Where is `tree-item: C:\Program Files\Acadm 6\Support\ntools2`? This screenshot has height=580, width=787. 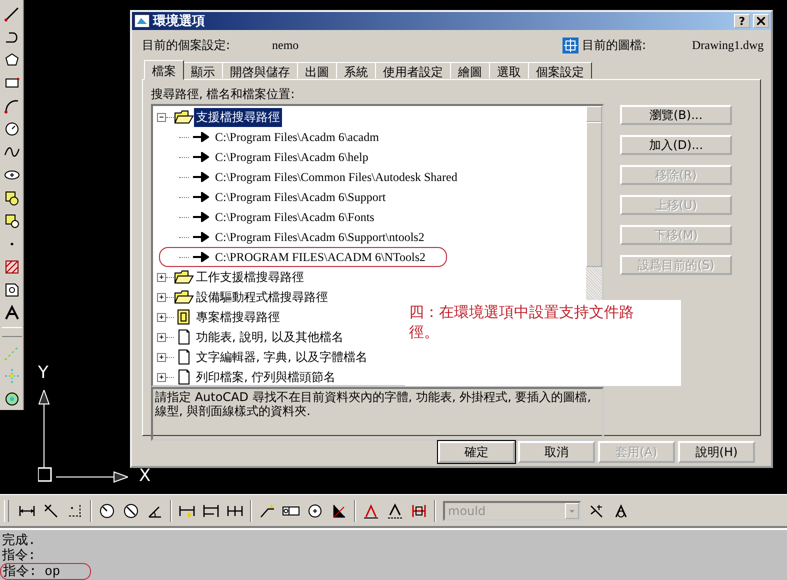 tree-item: C:\Program Files\Acadm 6\Support\ntools2 is located at coordinates (319, 237).